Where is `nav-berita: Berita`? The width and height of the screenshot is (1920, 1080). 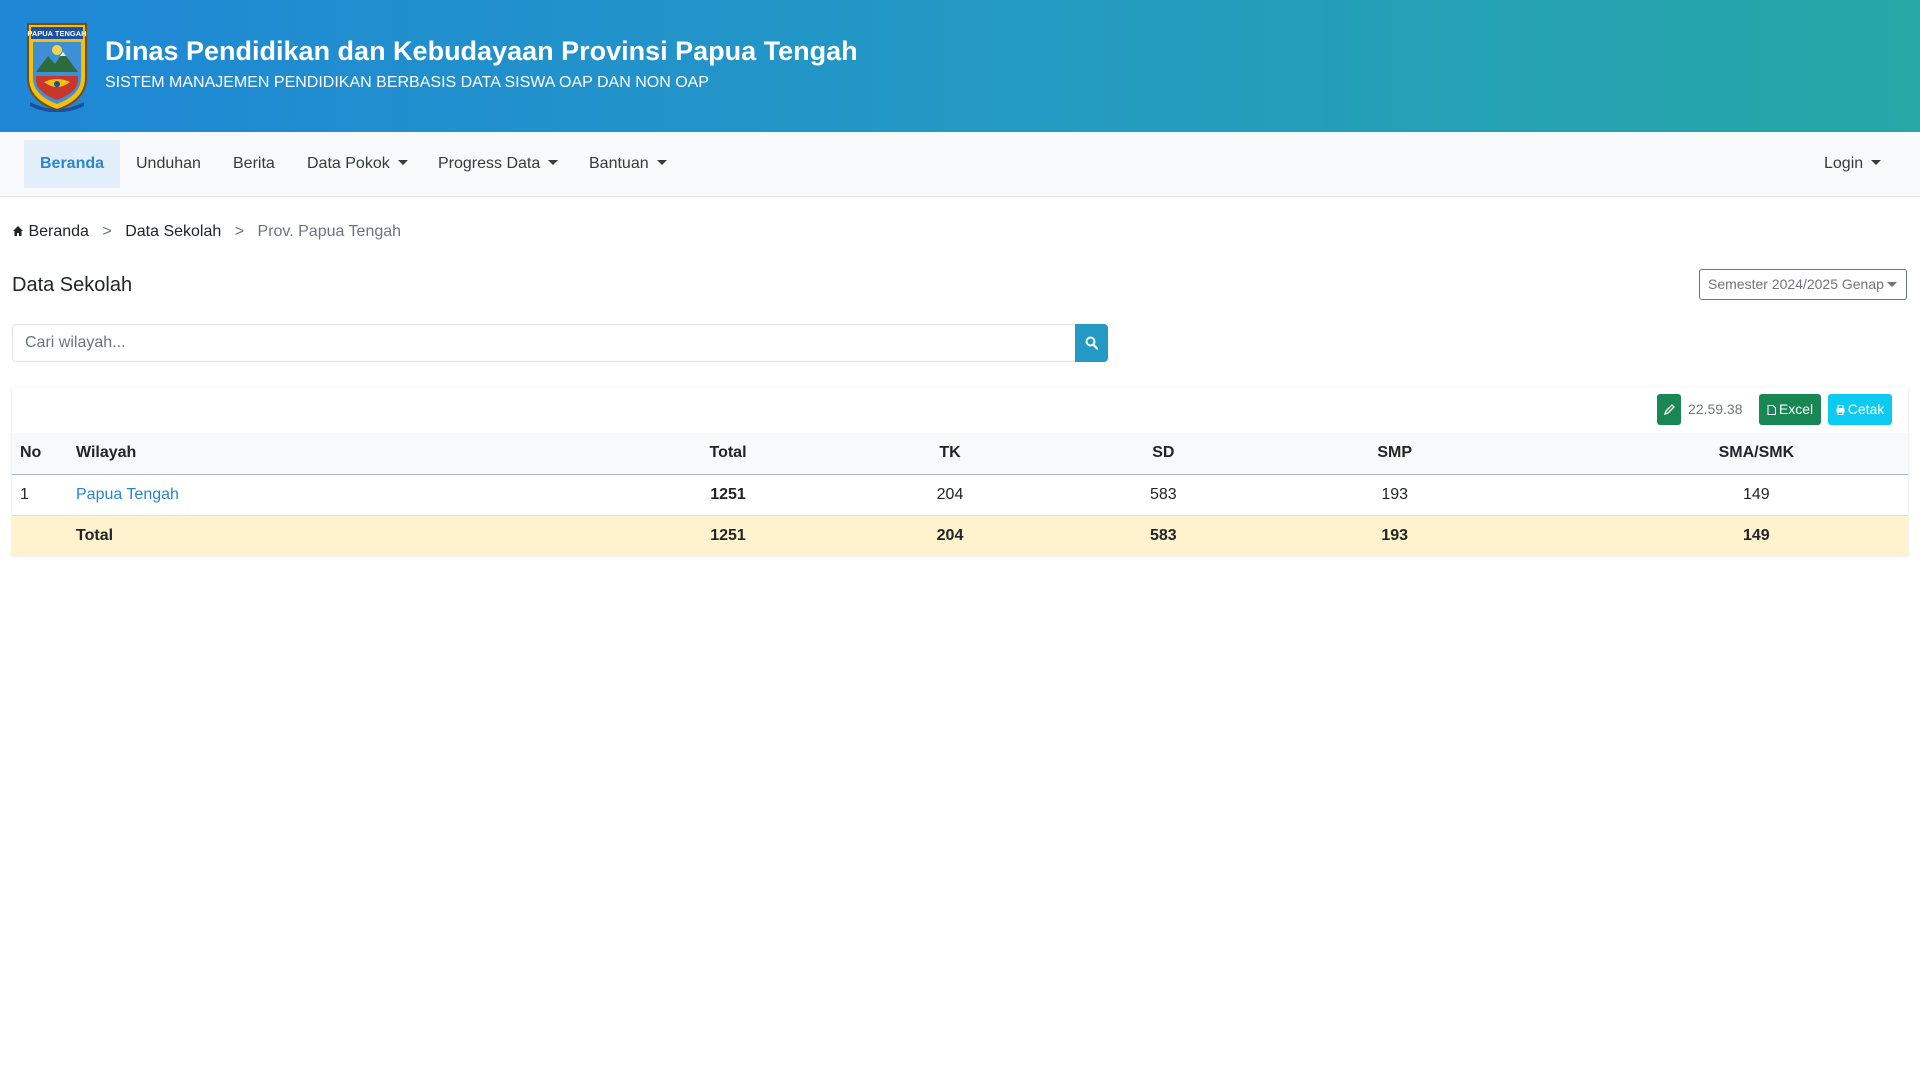 nav-berita: Berita is located at coordinates (254, 164).